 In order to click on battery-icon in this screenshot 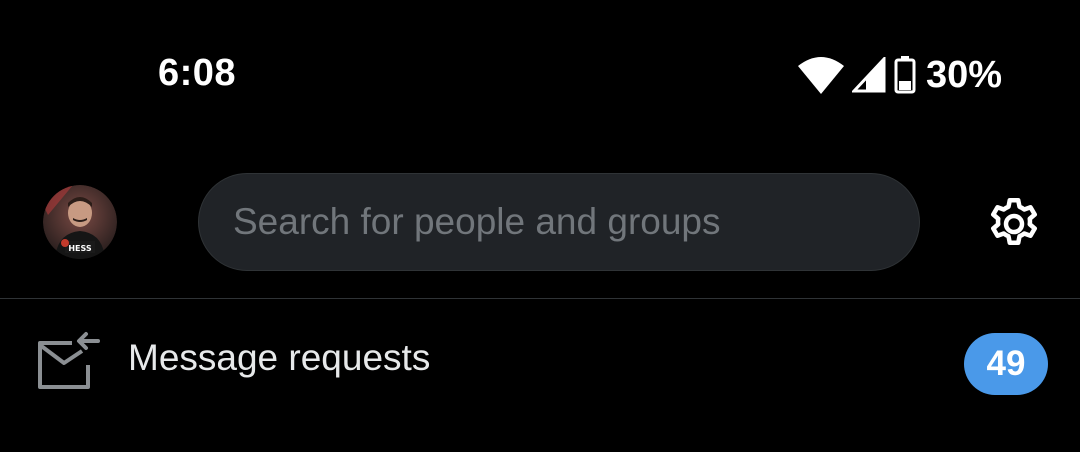, I will do `click(905, 75)`.